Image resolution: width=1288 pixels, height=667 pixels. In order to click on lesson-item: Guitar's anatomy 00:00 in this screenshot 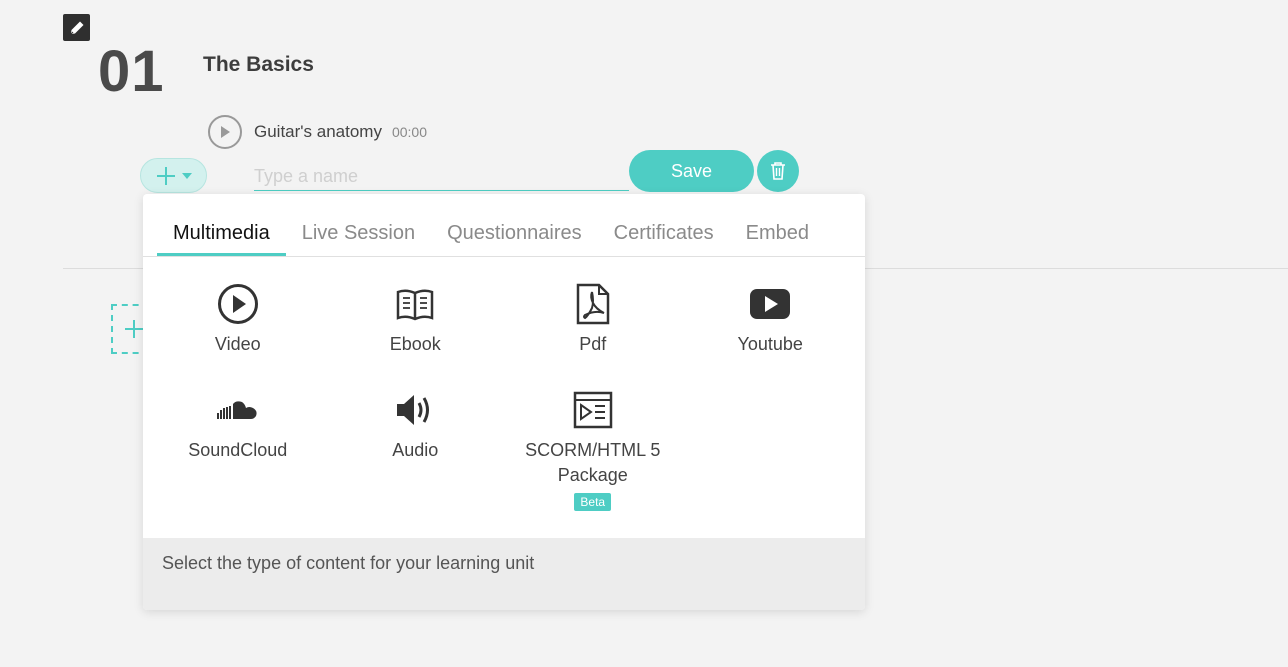, I will do `click(317, 132)`.